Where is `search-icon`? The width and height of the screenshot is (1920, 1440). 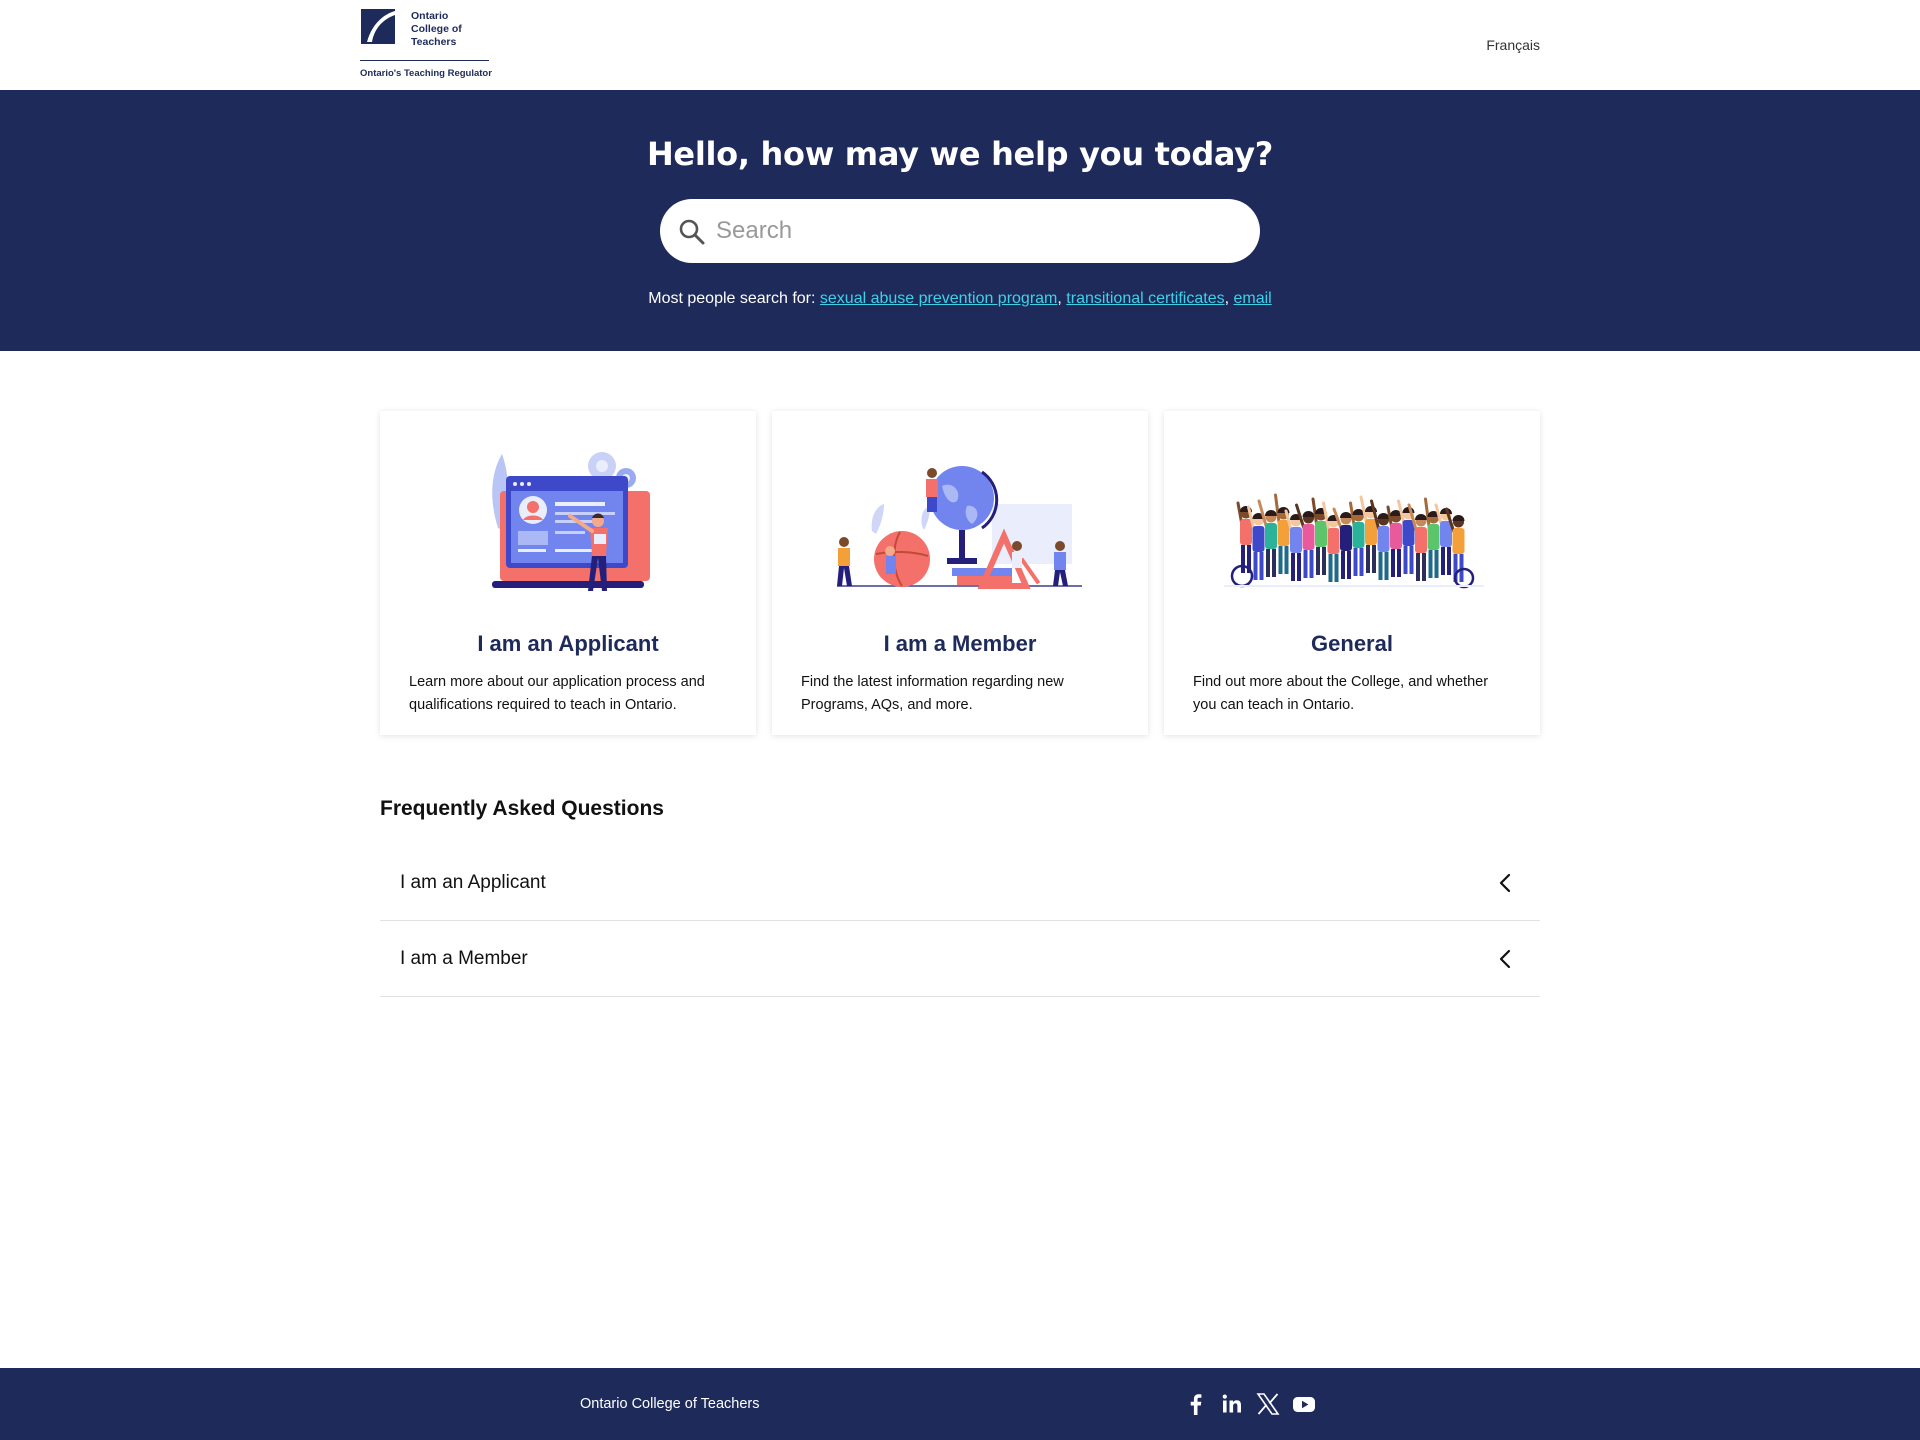 search-icon is located at coordinates (692, 232).